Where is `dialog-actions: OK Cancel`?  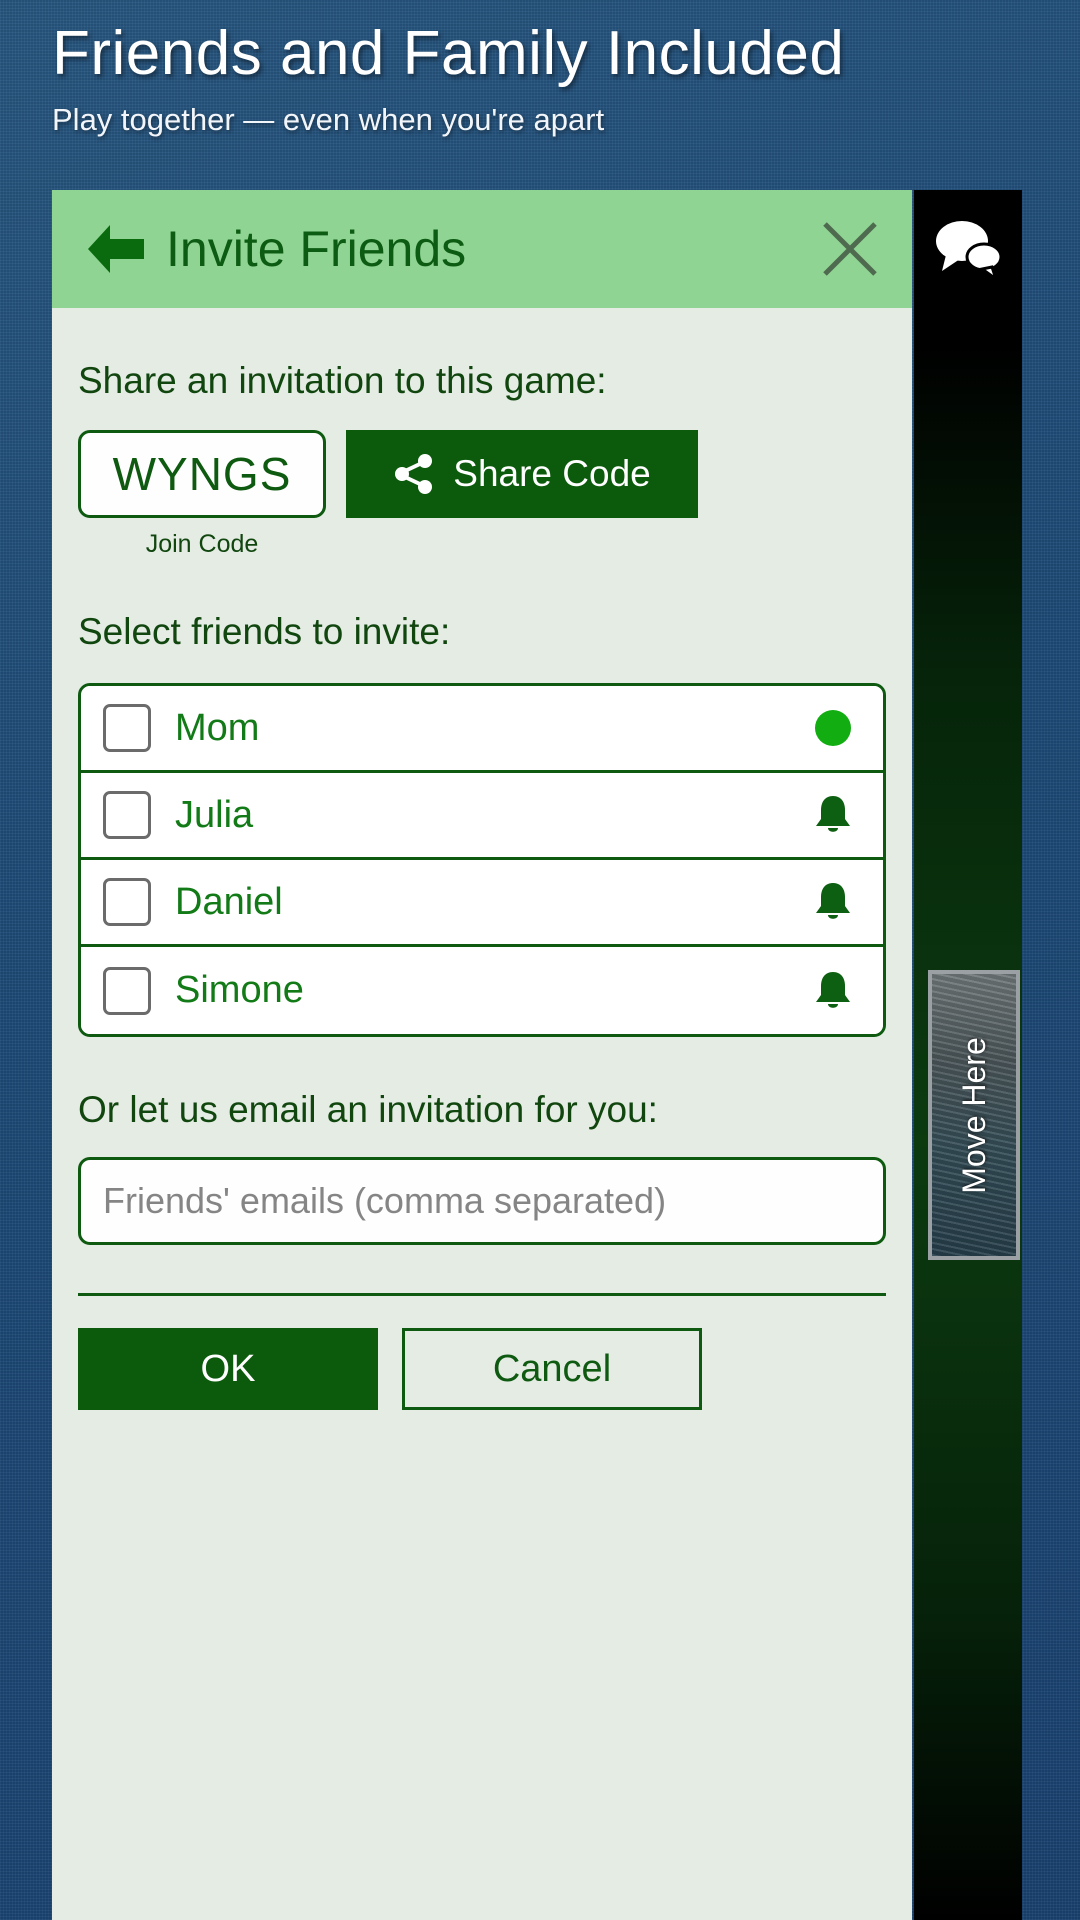
dialog-actions: OK Cancel is located at coordinates (482, 1369).